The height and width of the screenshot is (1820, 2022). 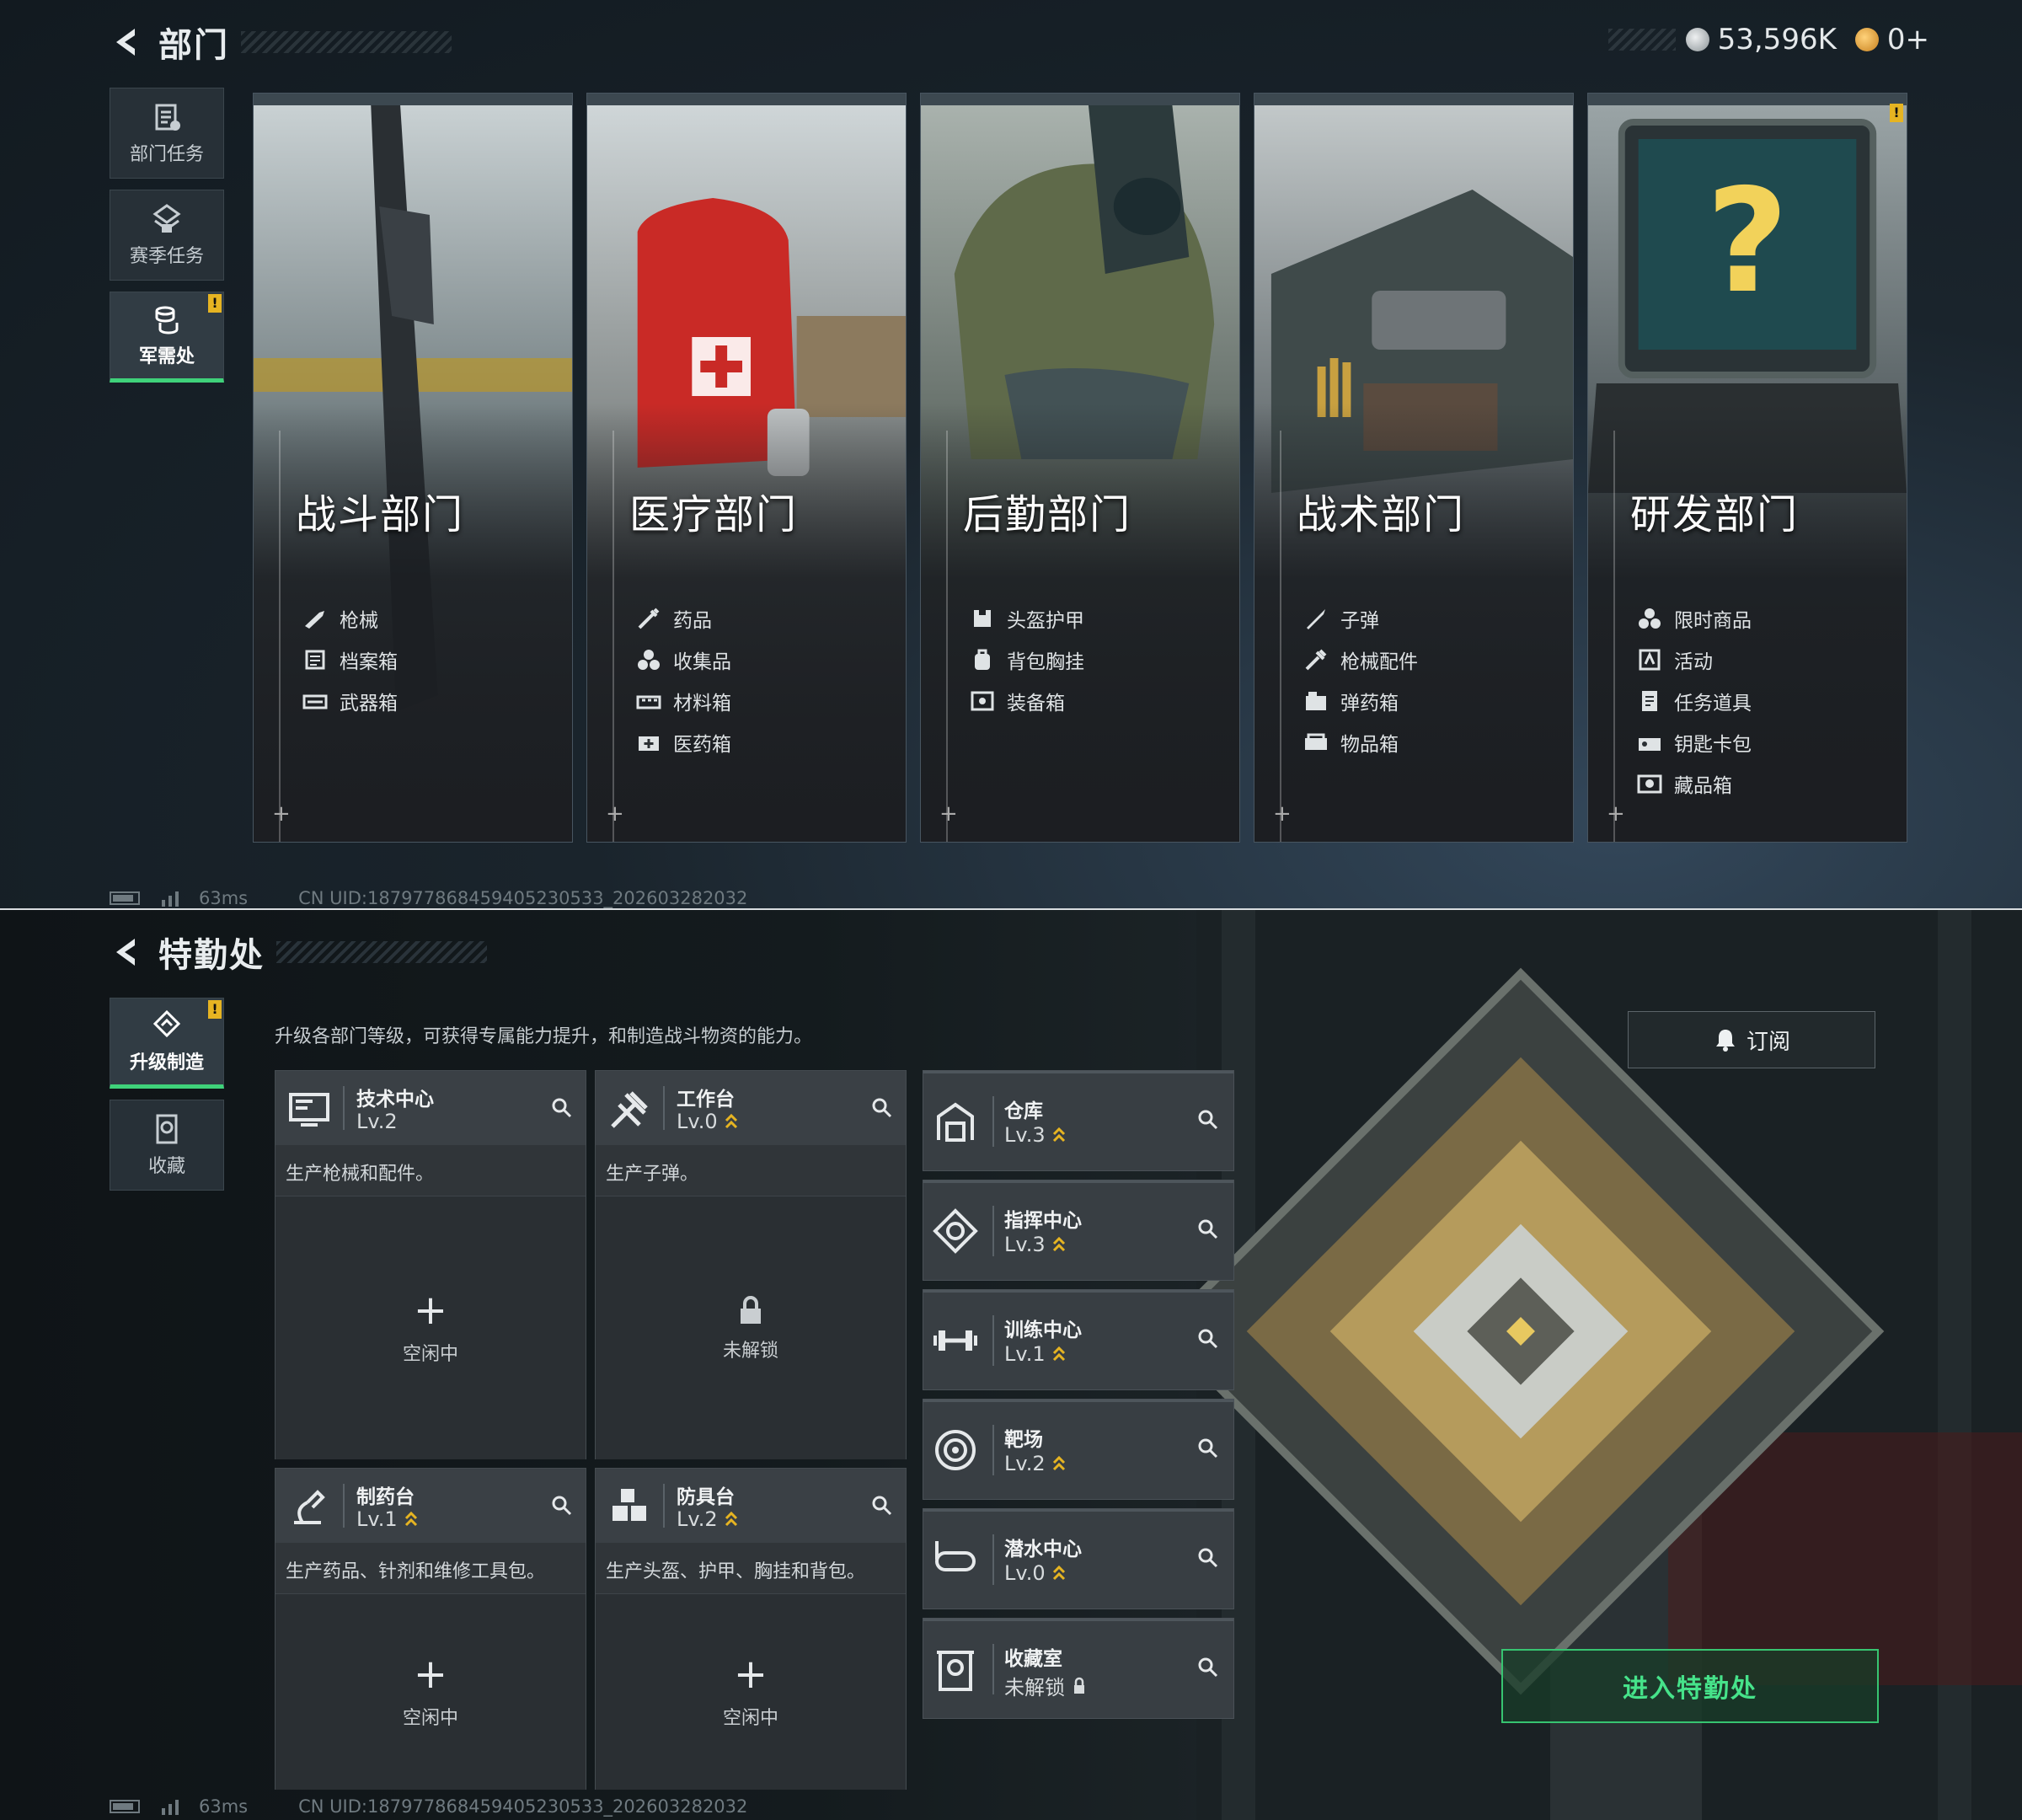 I want to click on list-item: 活动, so click(x=1694, y=659).